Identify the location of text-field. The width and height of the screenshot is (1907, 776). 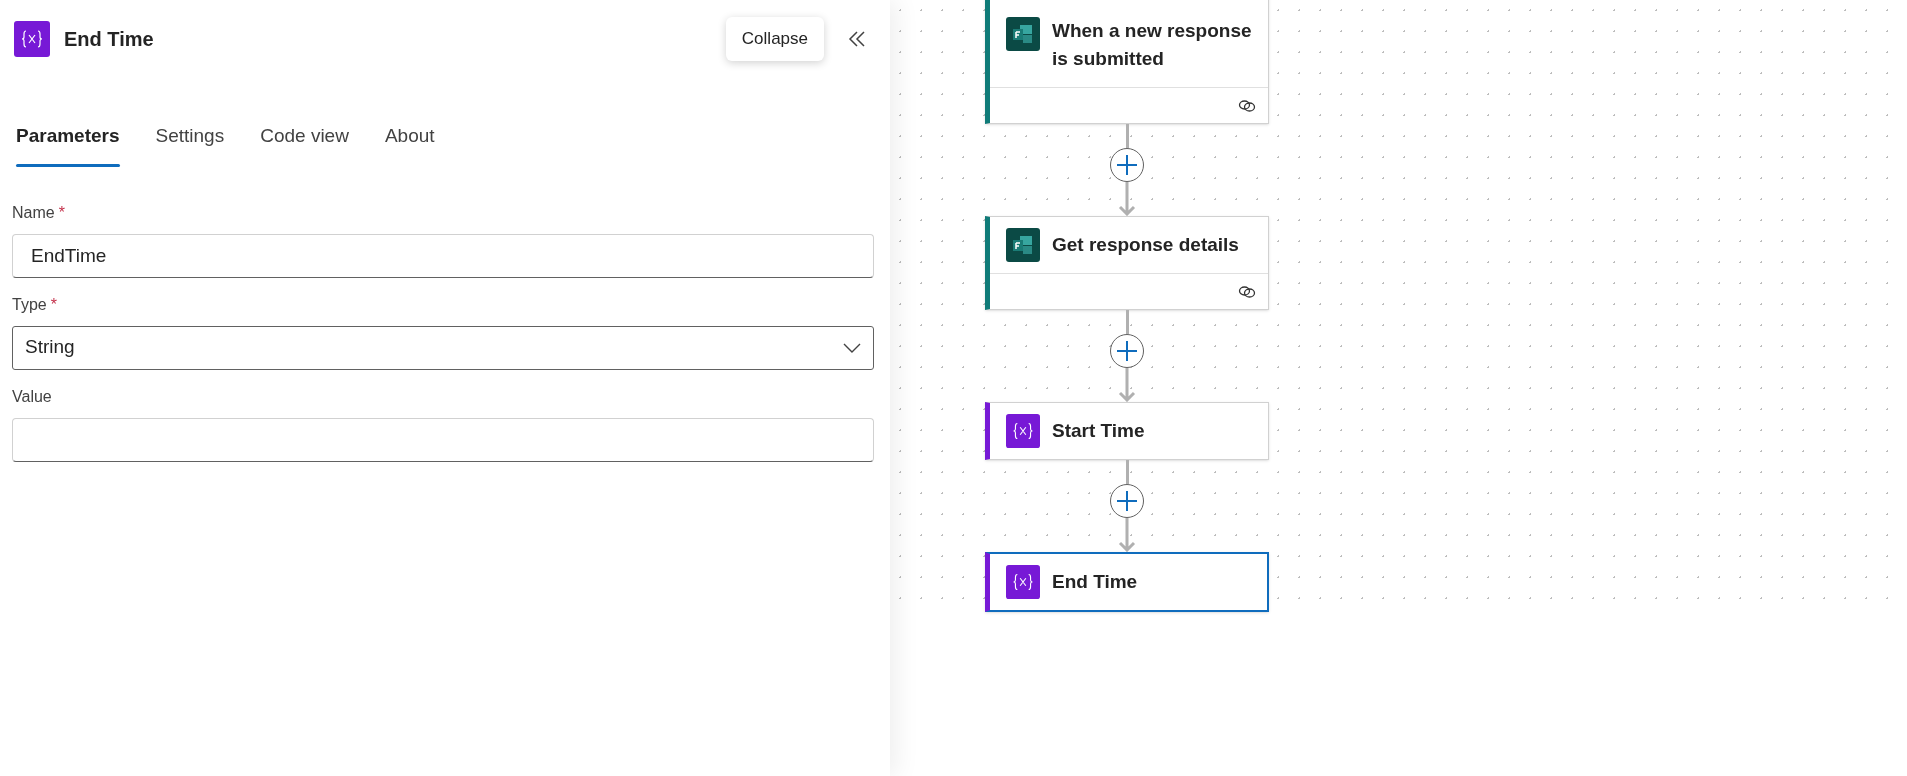
(443, 439).